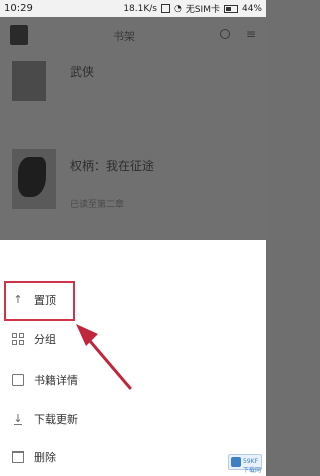  I want to click on status-indicators: 18.1K/s ◔ 无SIM卡 44%, so click(192, 9).